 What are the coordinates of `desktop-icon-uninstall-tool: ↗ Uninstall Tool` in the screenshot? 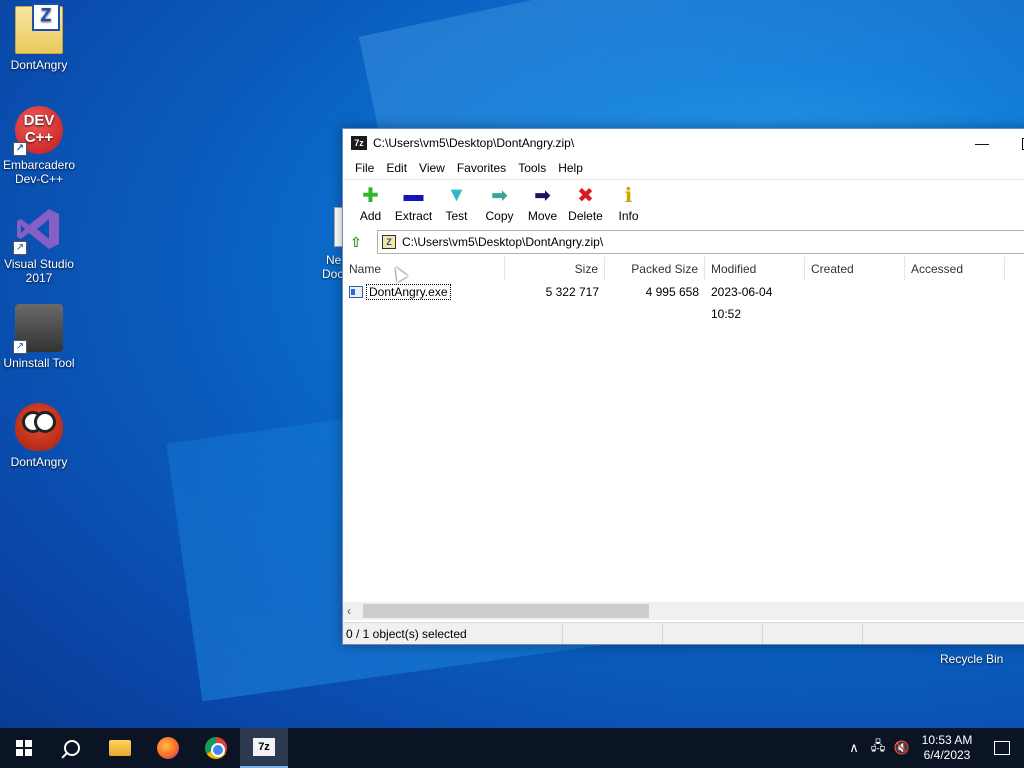 It's located at (39, 337).